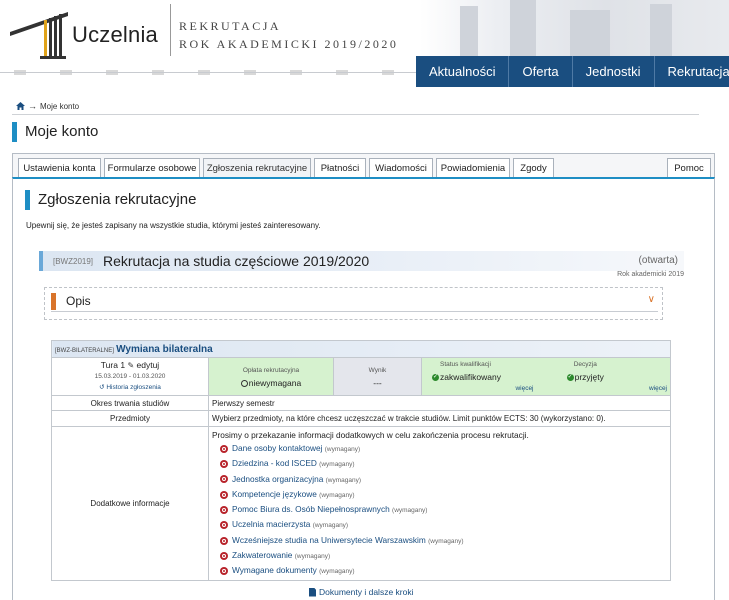 This screenshot has height=600, width=729. I want to click on fee-label: Opłata rekrutacyjna, so click(271, 370).